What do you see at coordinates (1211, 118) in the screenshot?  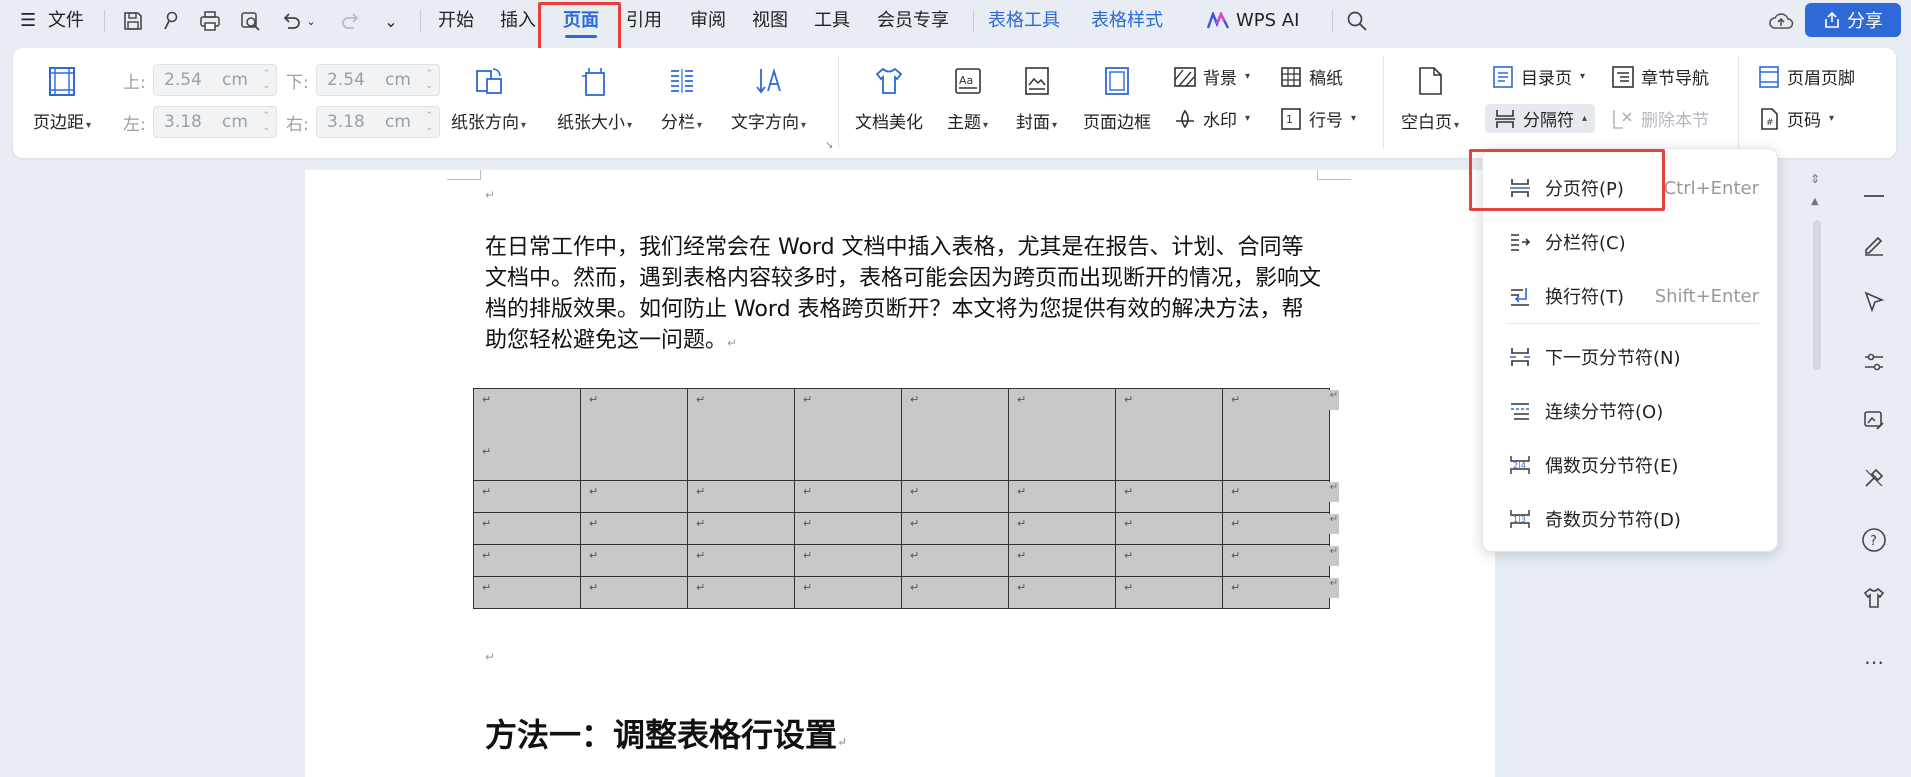 I see `watermark-button: 水印 ▾` at bounding box center [1211, 118].